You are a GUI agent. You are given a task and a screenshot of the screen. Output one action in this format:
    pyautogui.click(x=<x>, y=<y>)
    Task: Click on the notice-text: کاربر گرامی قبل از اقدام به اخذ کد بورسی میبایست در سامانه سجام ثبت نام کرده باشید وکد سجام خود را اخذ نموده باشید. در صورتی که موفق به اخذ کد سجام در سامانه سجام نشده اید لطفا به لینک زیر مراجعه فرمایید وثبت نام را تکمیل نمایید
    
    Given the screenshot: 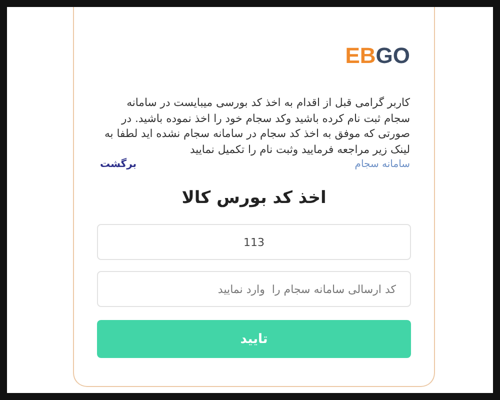 What is the action you would take?
    pyautogui.click(x=256, y=126)
    